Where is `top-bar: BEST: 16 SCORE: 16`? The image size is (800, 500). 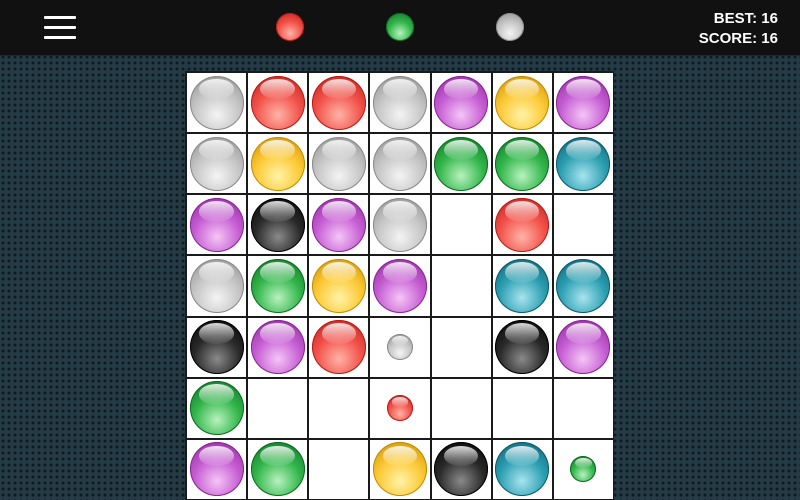
top-bar: BEST: 16 SCORE: 16 is located at coordinates (400, 28).